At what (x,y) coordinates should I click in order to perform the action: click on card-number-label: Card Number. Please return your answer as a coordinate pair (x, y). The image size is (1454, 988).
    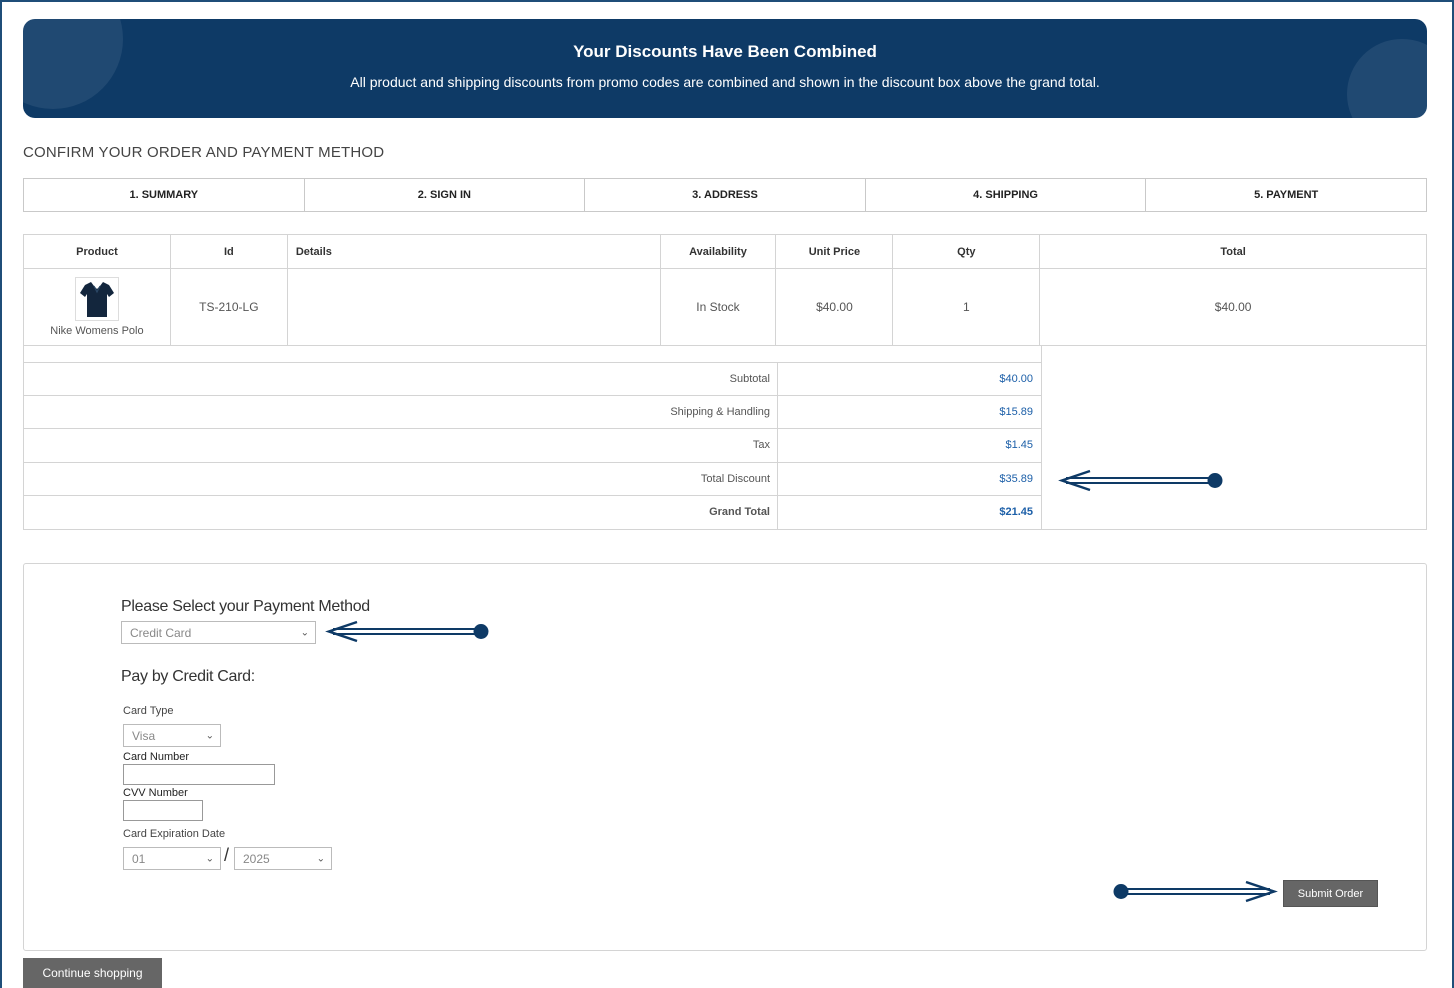
    Looking at the image, I should click on (156, 757).